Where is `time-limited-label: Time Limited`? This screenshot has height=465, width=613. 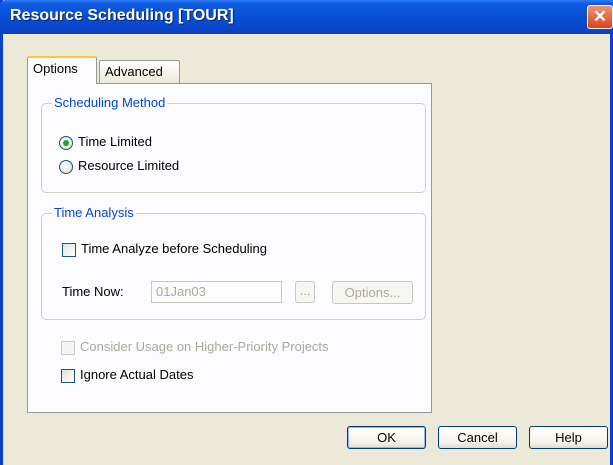 time-limited-label: Time Limited is located at coordinates (115, 141).